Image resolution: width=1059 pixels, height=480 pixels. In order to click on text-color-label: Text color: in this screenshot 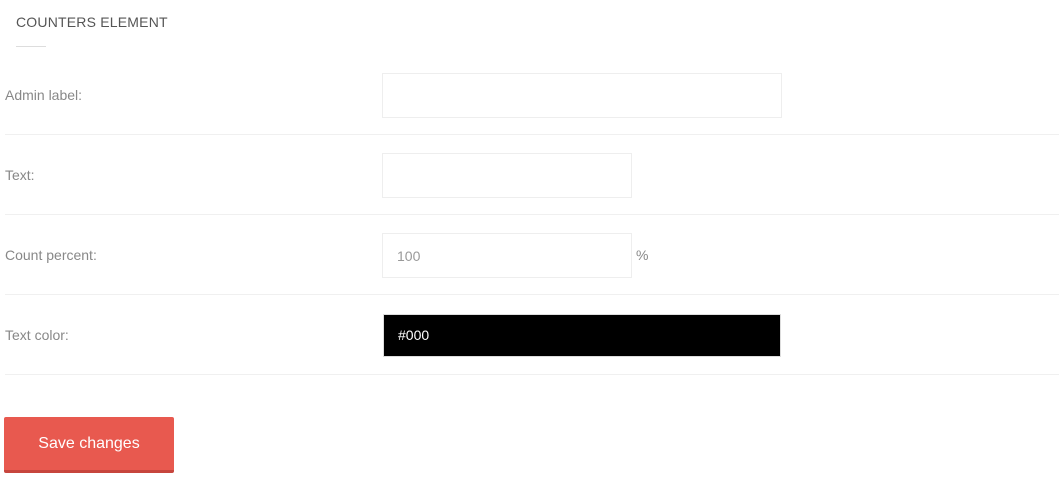, I will do `click(37, 334)`.